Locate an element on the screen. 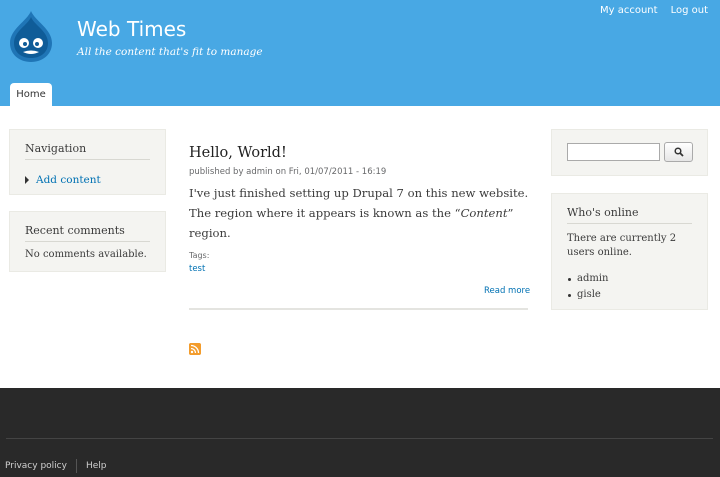 This screenshot has width=720, height=477. site-name: Web Times is located at coordinates (131, 29).